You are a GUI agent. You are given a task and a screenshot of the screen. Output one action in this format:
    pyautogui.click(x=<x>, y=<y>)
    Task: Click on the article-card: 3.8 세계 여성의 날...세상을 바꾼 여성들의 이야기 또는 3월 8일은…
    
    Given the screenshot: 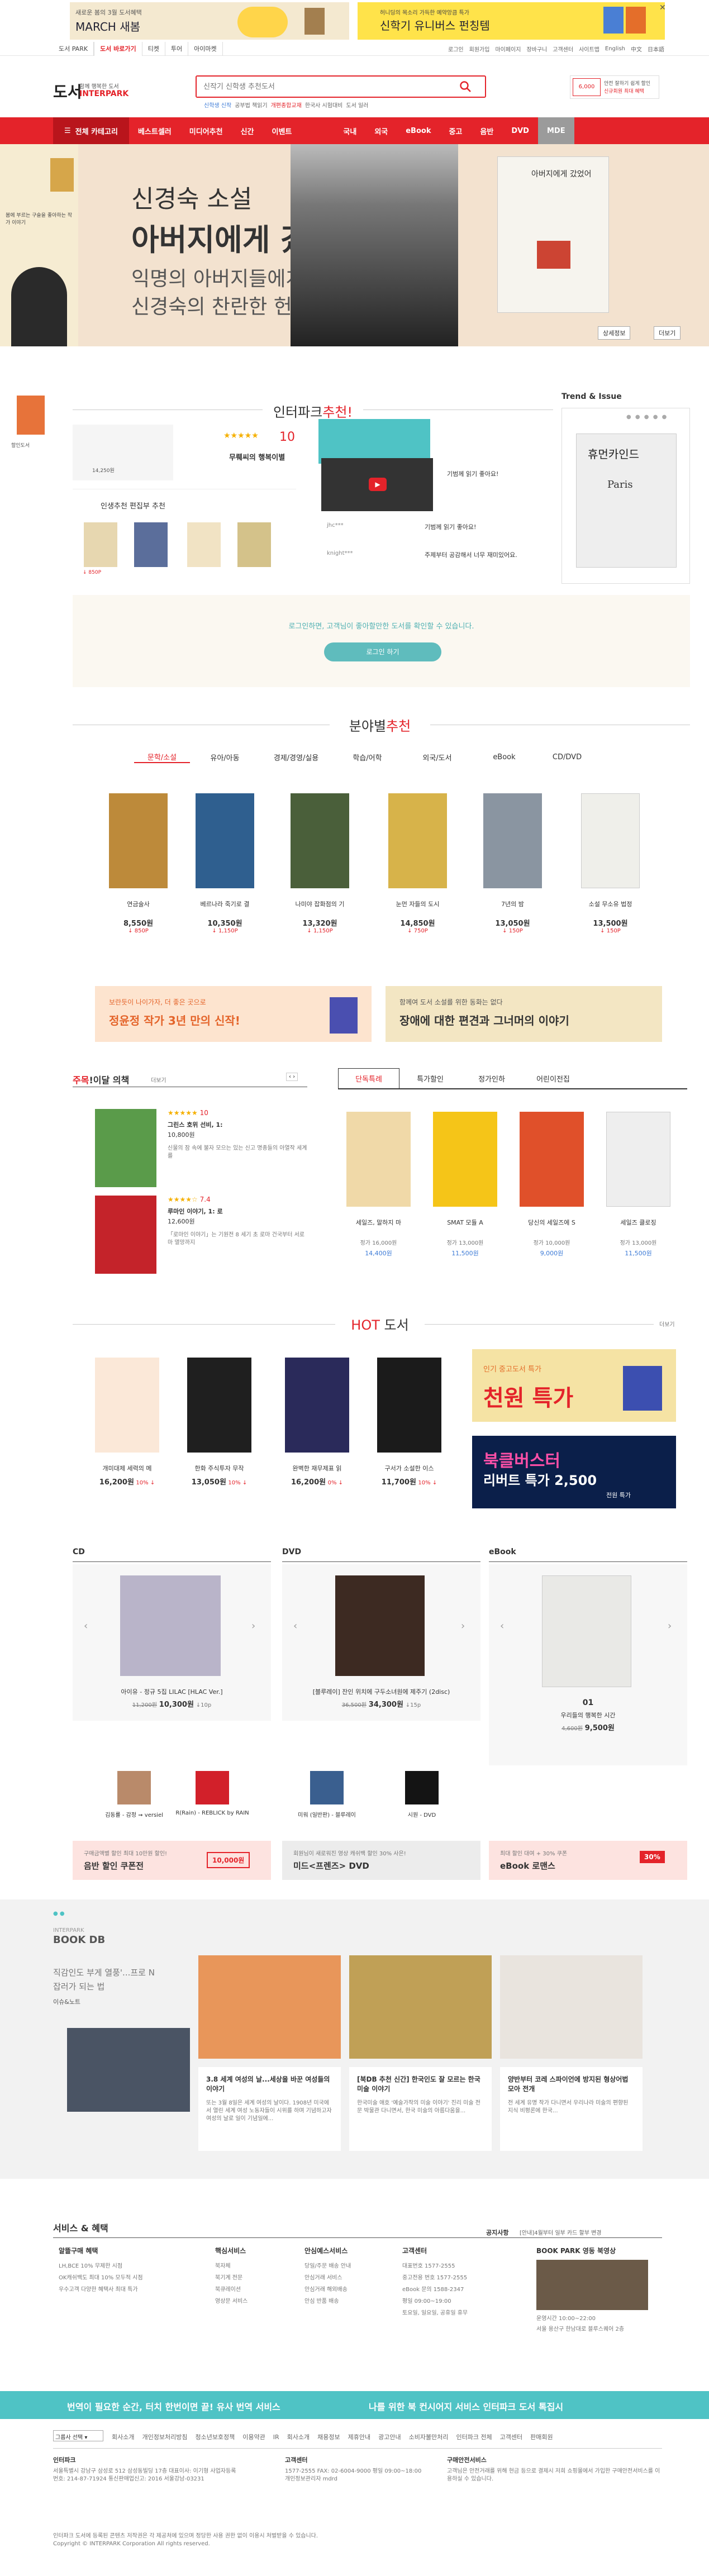 What is the action you would take?
    pyautogui.click(x=270, y=2109)
    